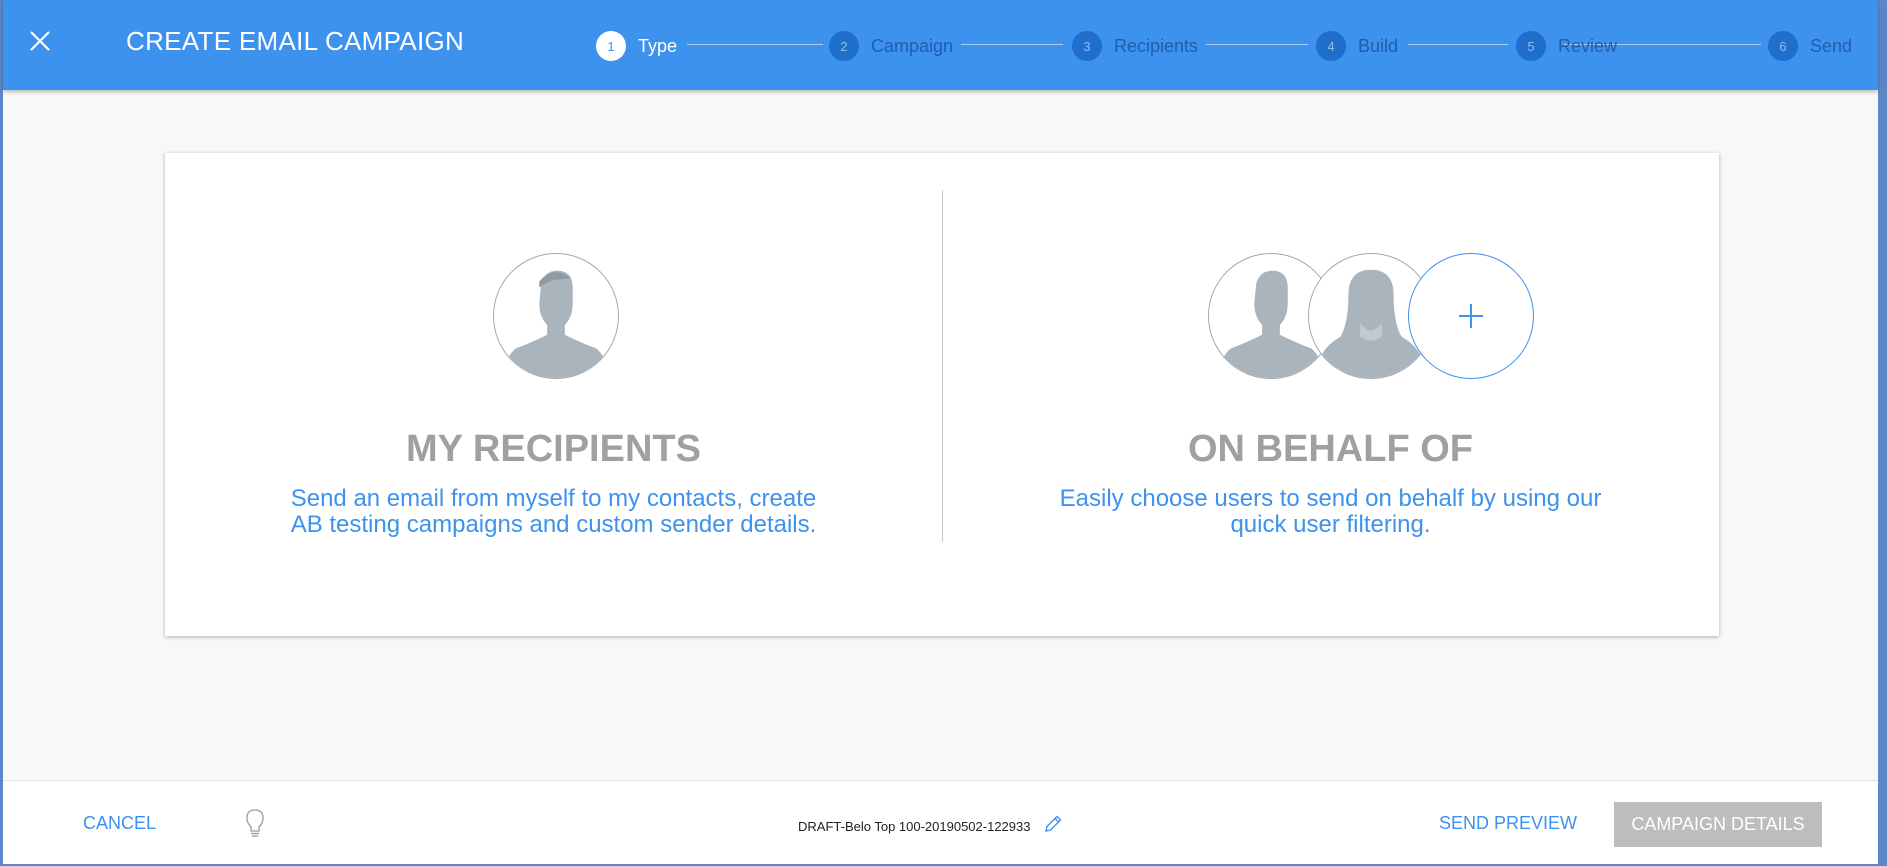 Image resolution: width=1887 pixels, height=866 pixels. Describe the element at coordinates (1156, 45) in the screenshot. I see `step-label: Recipients` at that location.